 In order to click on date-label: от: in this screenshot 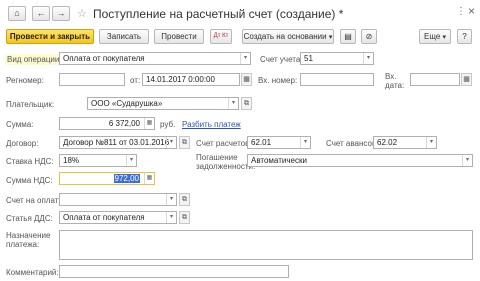, I will do `click(135, 80)`.